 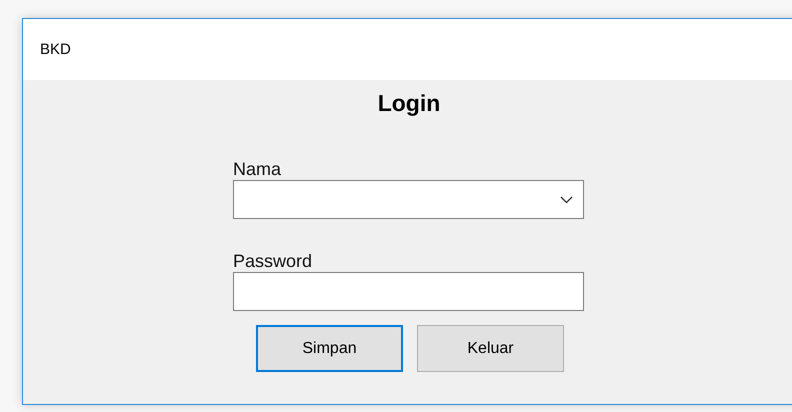 I want to click on exit-button: Keluar, so click(x=490, y=348).